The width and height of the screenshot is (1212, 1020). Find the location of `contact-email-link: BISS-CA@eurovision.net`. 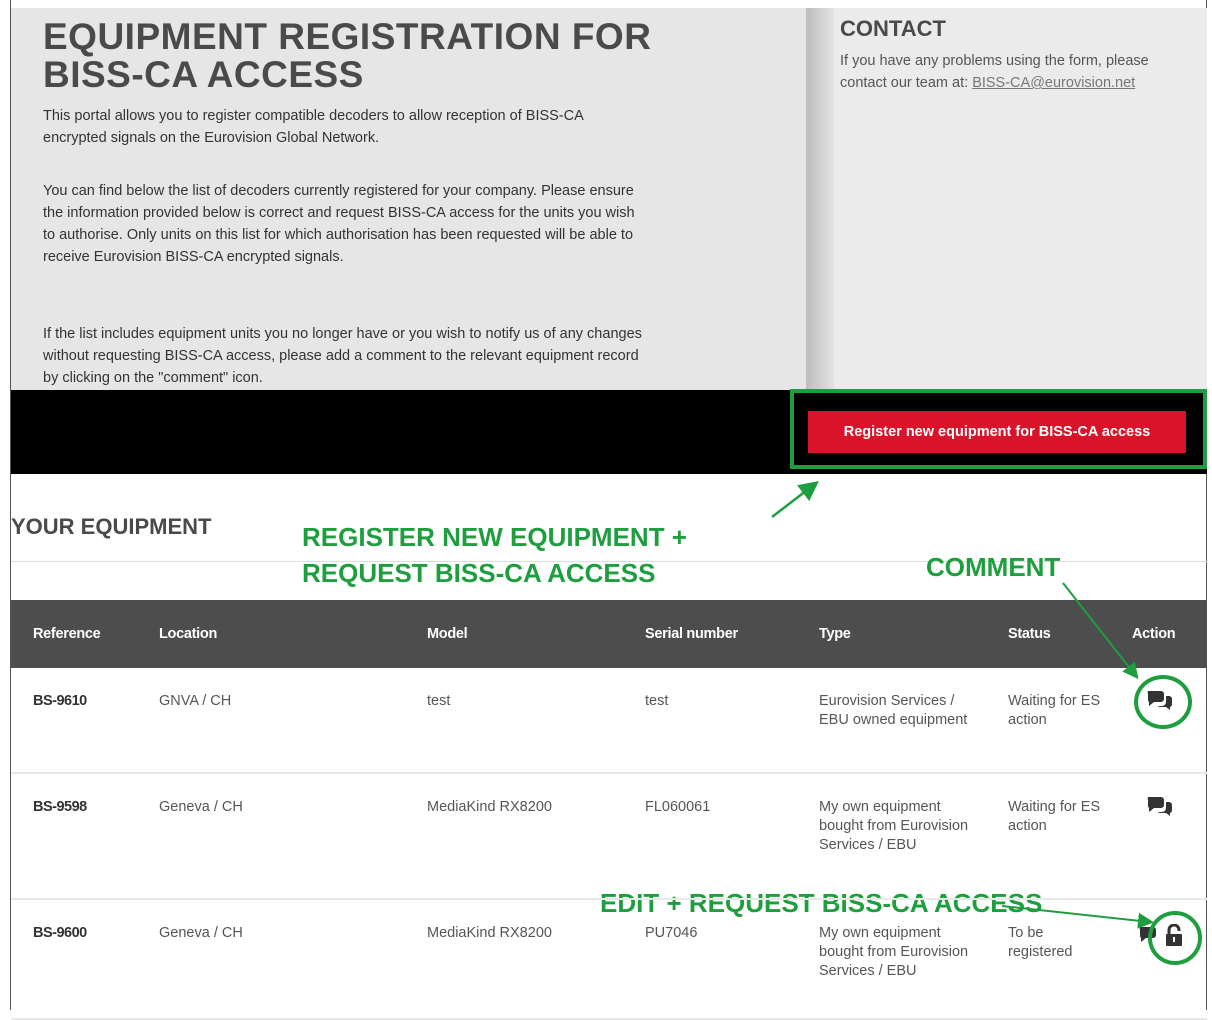

contact-email-link: BISS-CA@eurovision.net is located at coordinates (1053, 83).